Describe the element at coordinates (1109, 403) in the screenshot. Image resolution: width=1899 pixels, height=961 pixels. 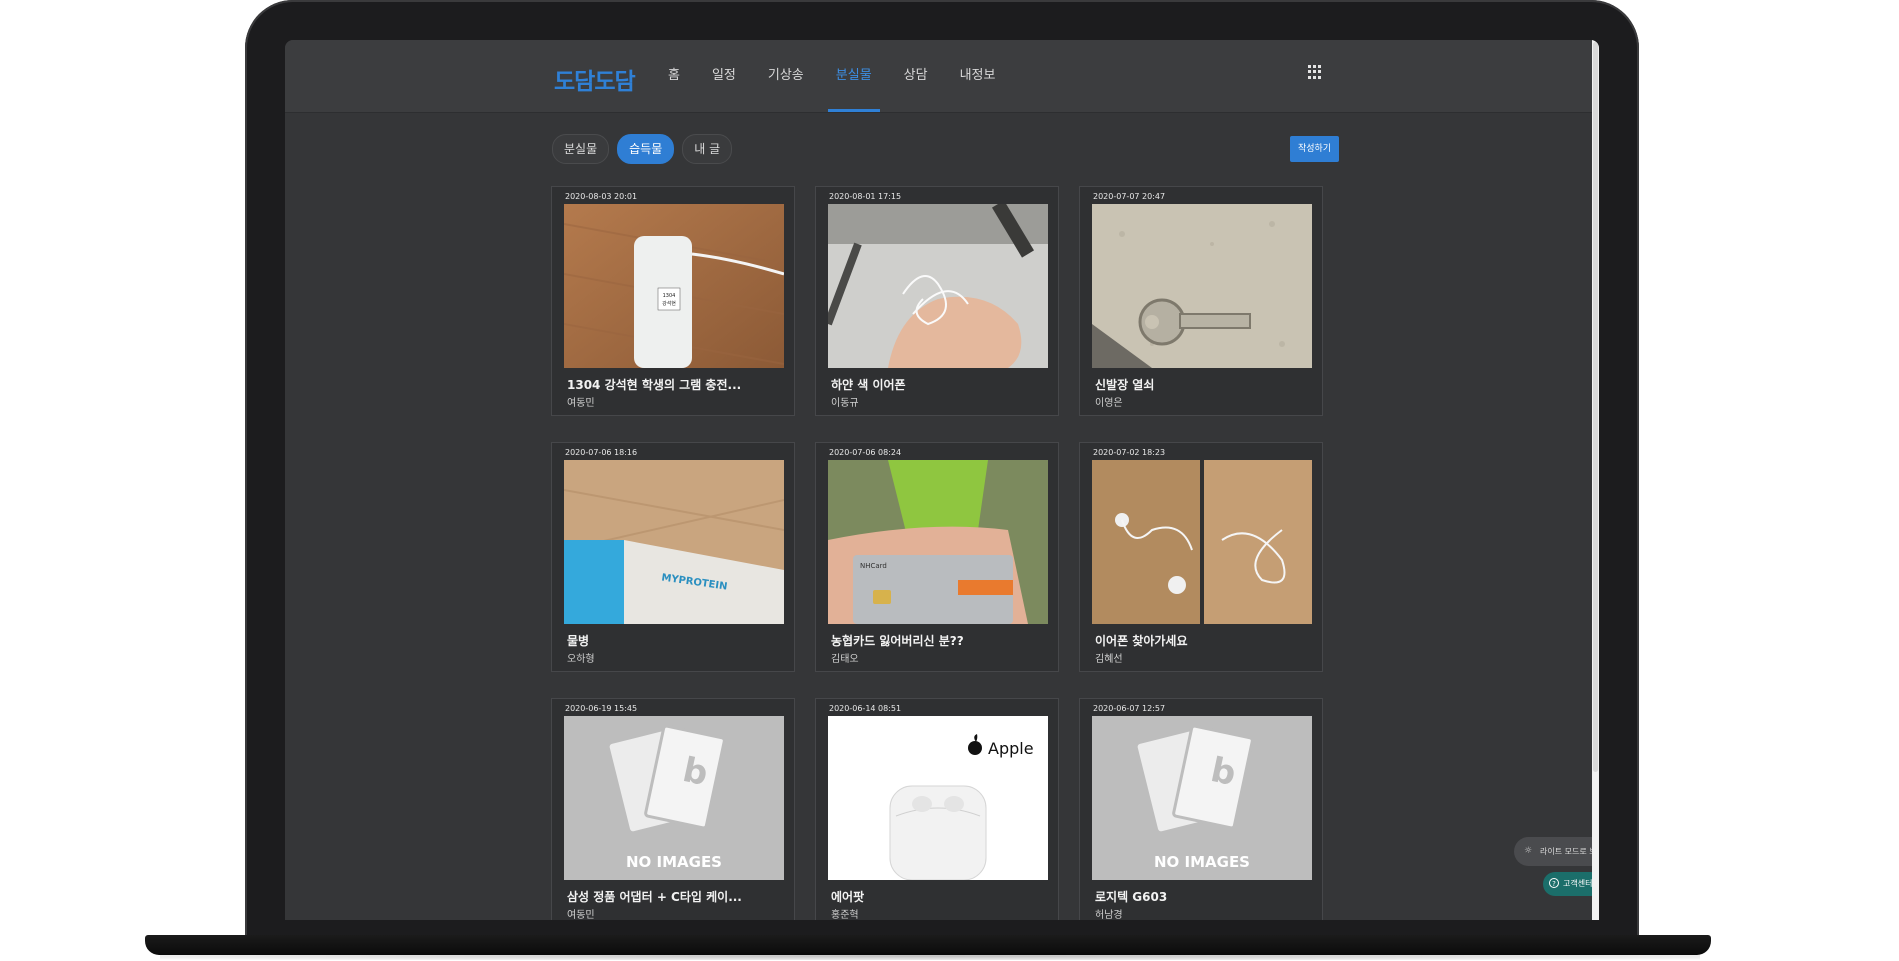
I see `post-author: 이영은` at that location.